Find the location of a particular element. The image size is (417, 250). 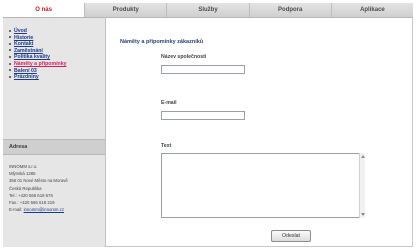

tab-podpora: Podpora is located at coordinates (291, 10).